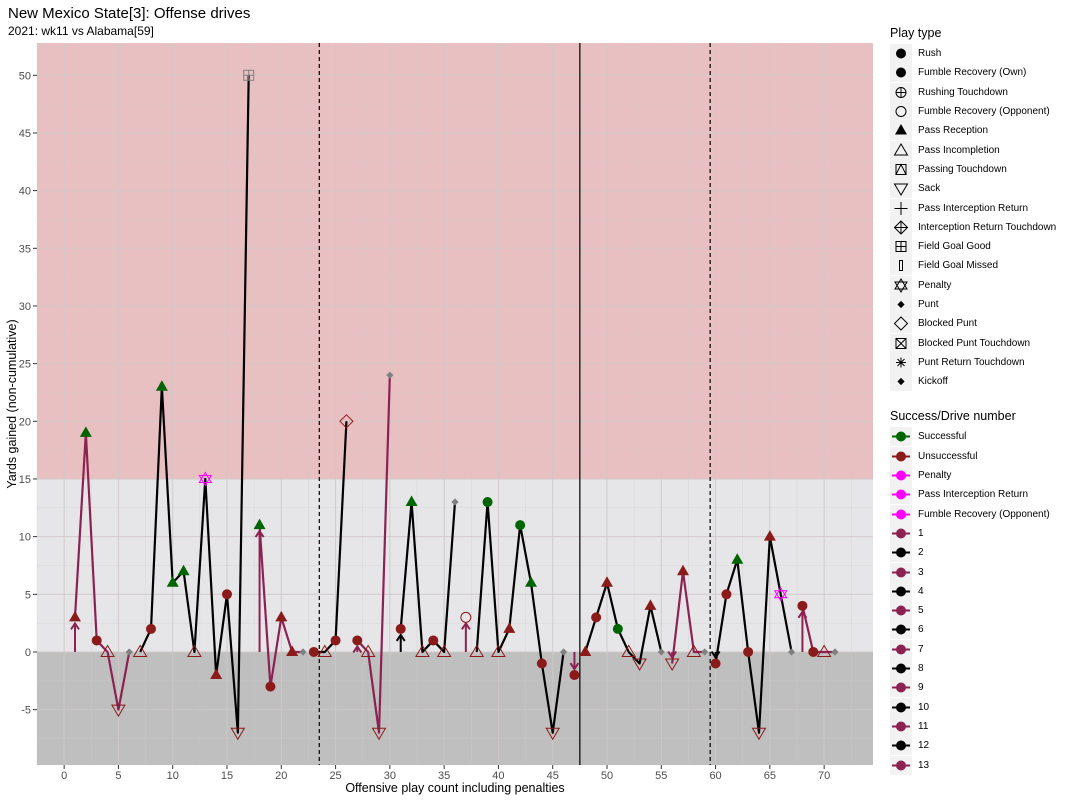 The width and height of the screenshot is (1067, 800). Describe the element at coordinates (25, 249) in the screenshot. I see `y-tick-label: 35` at that location.